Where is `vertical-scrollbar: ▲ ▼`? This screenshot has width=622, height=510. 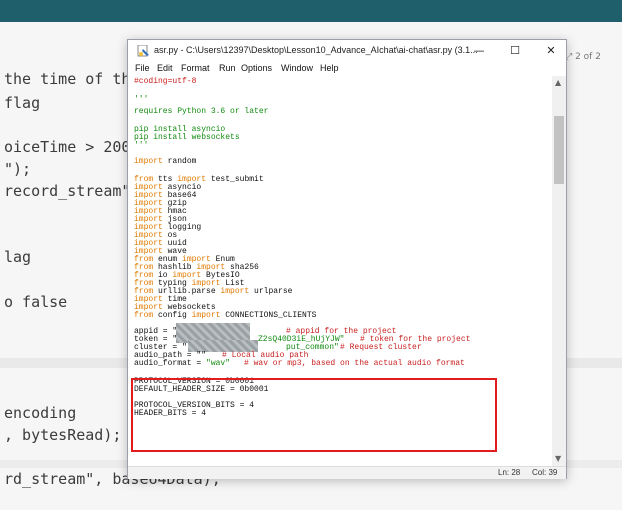 vertical-scrollbar: ▲ ▼ is located at coordinates (559, 271).